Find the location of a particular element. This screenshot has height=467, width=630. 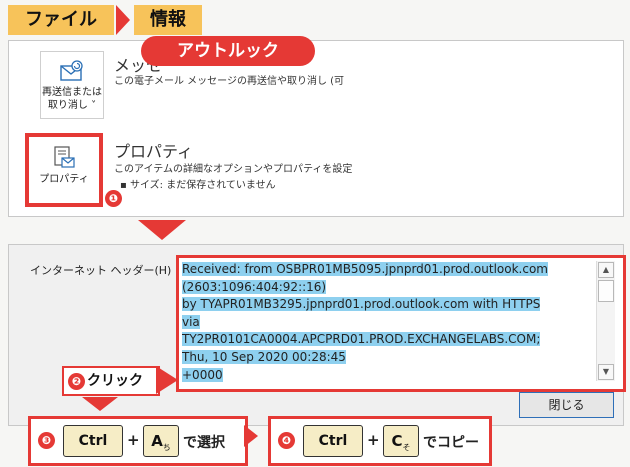

step-2-badge: ❷ is located at coordinates (76, 381).